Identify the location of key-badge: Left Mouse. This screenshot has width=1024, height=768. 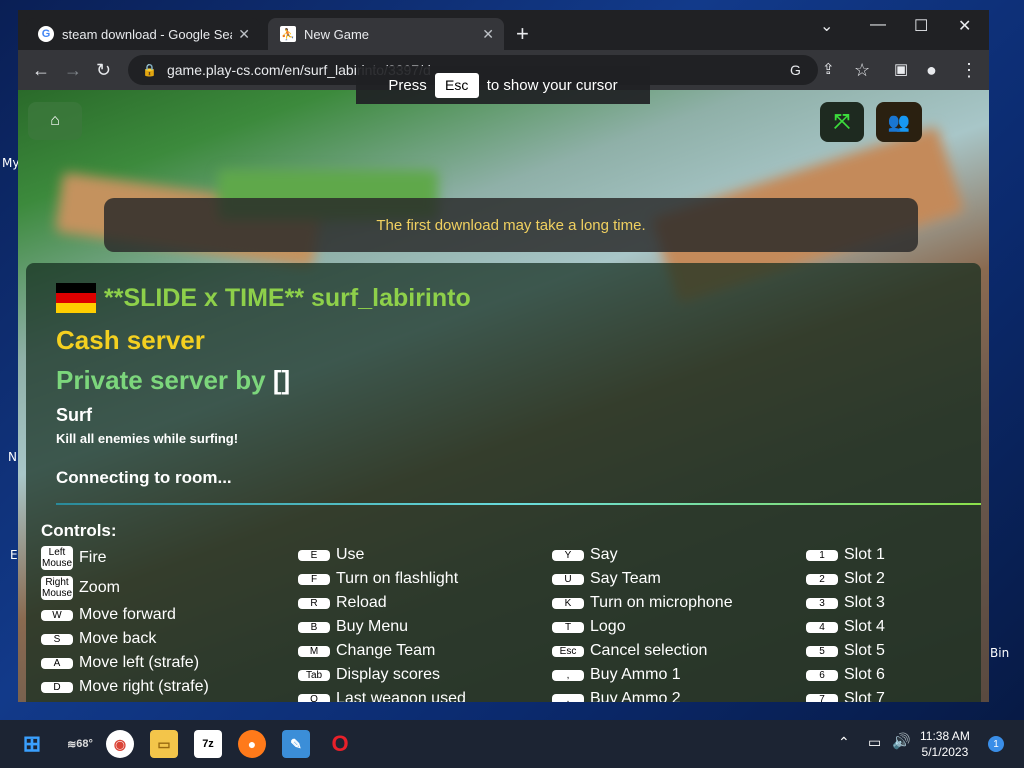
(57, 558).